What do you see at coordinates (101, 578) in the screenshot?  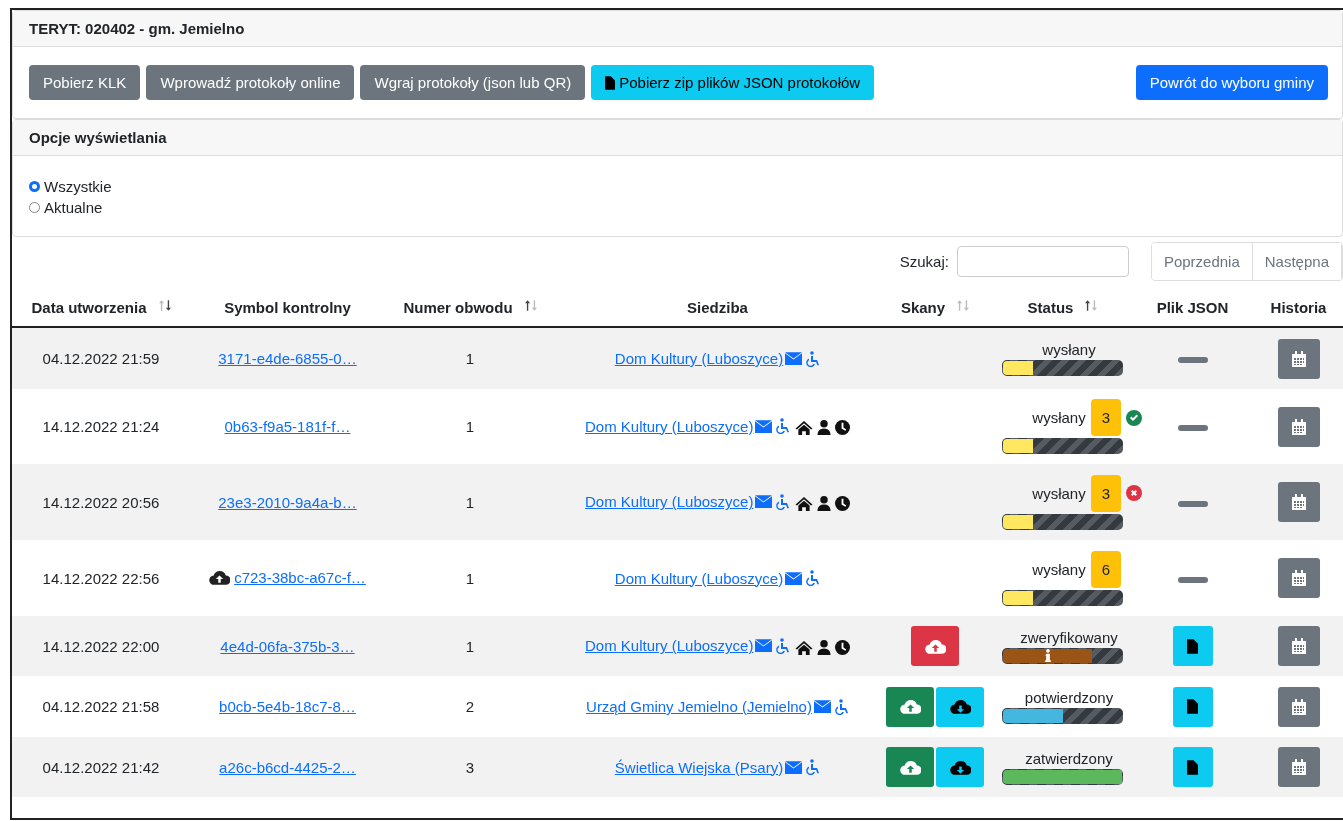 I see `date-text: 14.12.2022 22:56` at bounding box center [101, 578].